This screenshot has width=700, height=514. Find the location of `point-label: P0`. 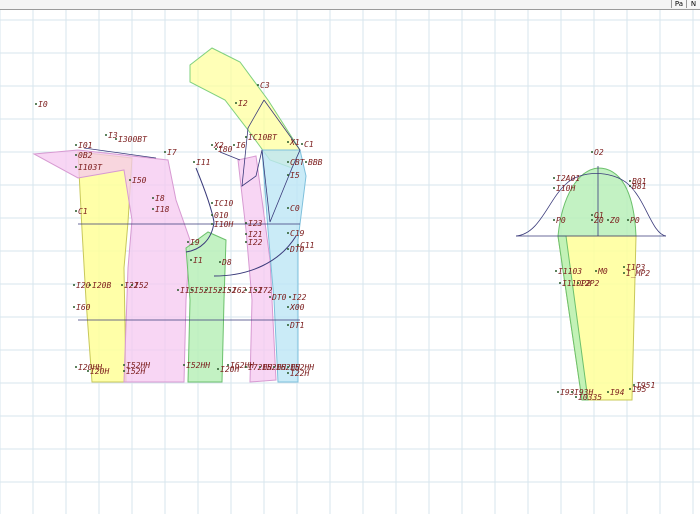

point-label: P0 is located at coordinates (635, 220).